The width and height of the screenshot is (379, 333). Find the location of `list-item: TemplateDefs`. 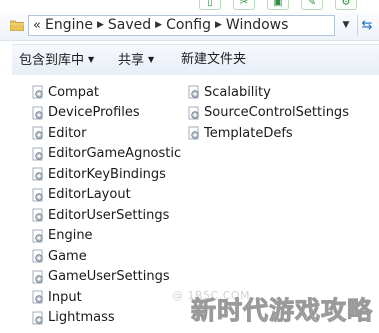

list-item: TemplateDefs is located at coordinates (268, 133).